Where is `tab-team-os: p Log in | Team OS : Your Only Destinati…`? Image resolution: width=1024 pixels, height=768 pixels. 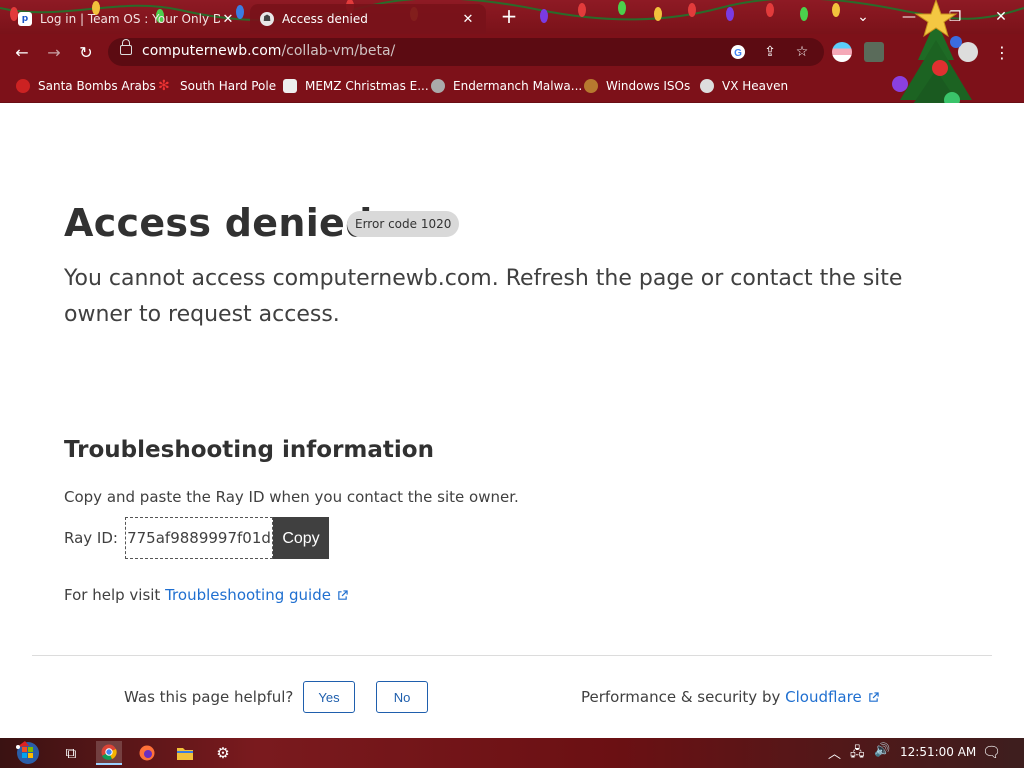 tab-team-os: p Log in | Team OS : Your Only Destinati… is located at coordinates (127, 19).